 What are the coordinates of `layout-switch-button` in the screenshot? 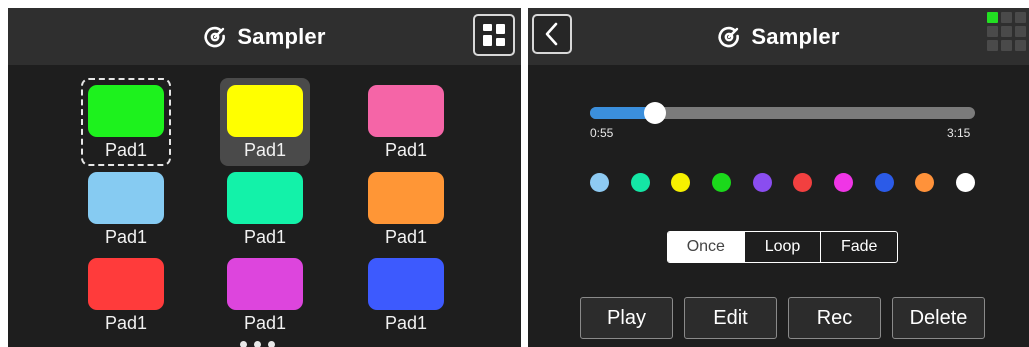 It's located at (494, 35).